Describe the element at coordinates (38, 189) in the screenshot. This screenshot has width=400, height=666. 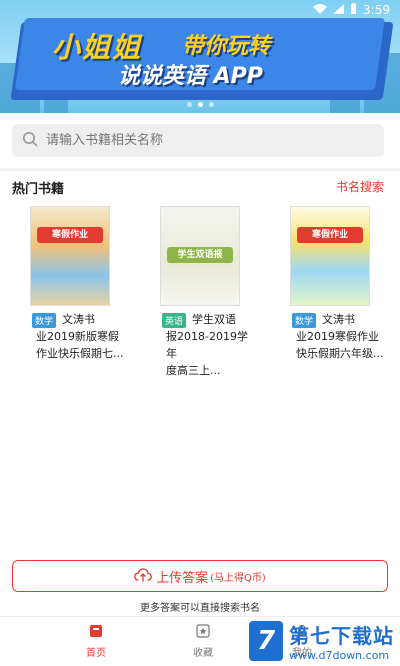
I see `section-title: 热门书籍` at that location.